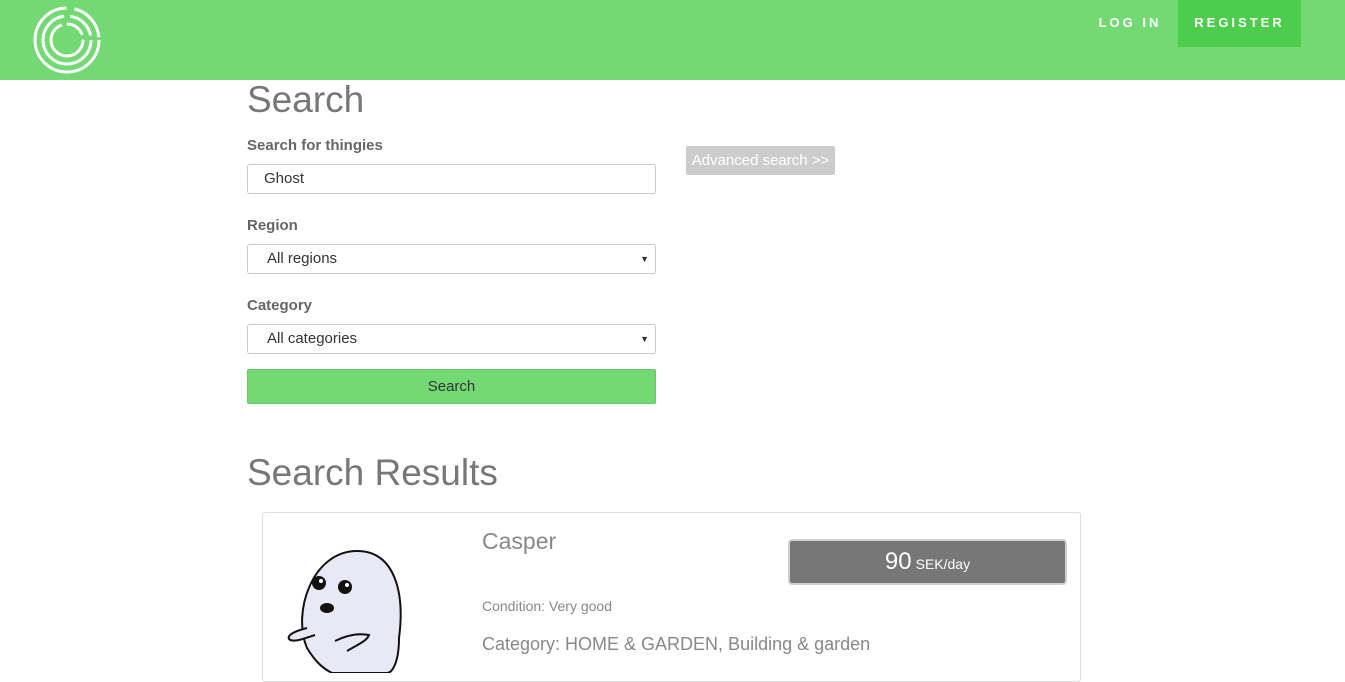 This screenshot has height=682, width=1345. I want to click on login-link: LOG IN, so click(1130, 23).